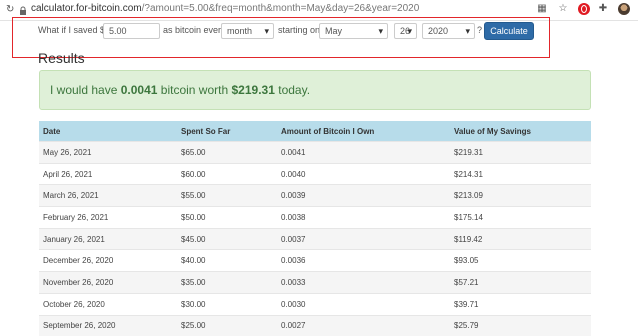 The width and height of the screenshot is (638, 336). I want to click on table-row: March 26, 2021 $55.00 0.0039 $213.09, so click(315, 195).